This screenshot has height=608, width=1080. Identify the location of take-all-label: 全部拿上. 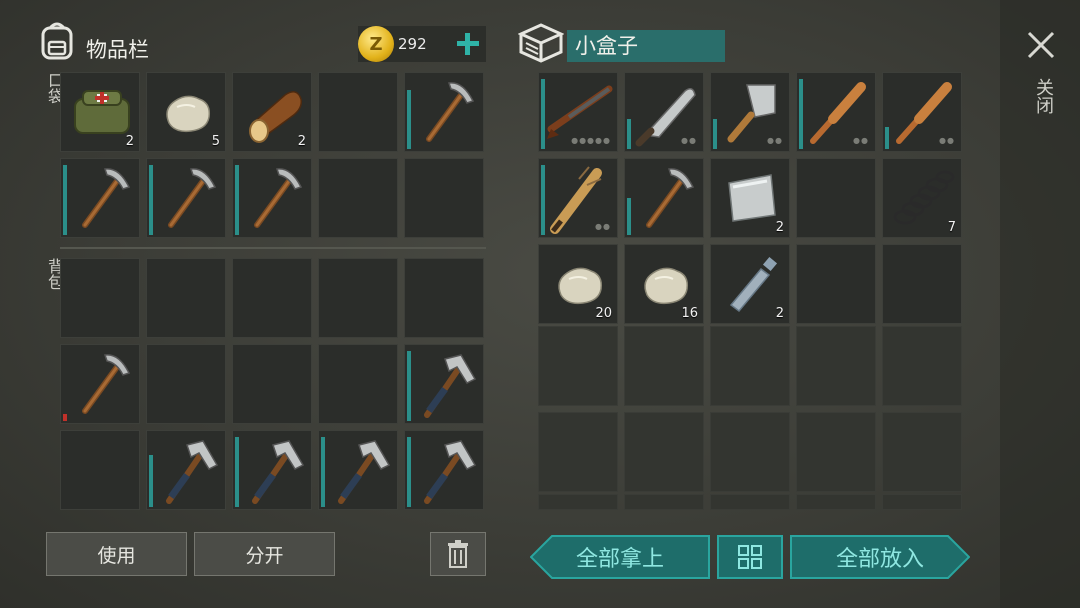
(619, 559).